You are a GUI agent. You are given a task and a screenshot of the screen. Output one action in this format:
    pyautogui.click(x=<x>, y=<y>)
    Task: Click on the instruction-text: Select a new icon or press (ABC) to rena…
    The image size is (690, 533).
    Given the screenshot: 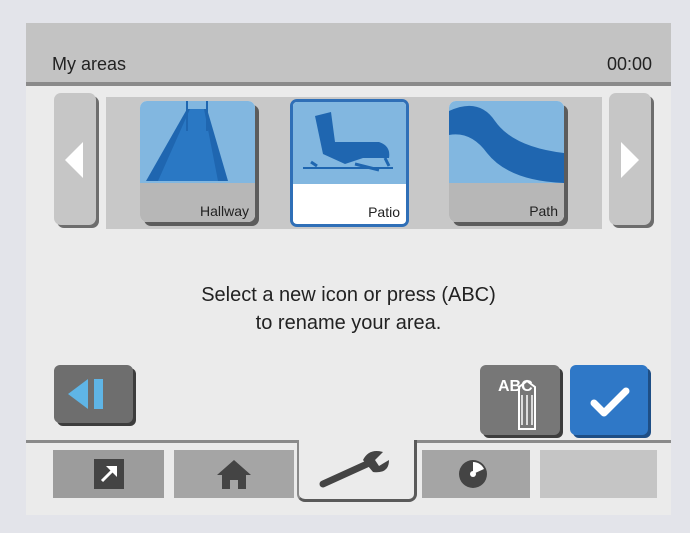 What is the action you would take?
    pyautogui.click(x=348, y=309)
    